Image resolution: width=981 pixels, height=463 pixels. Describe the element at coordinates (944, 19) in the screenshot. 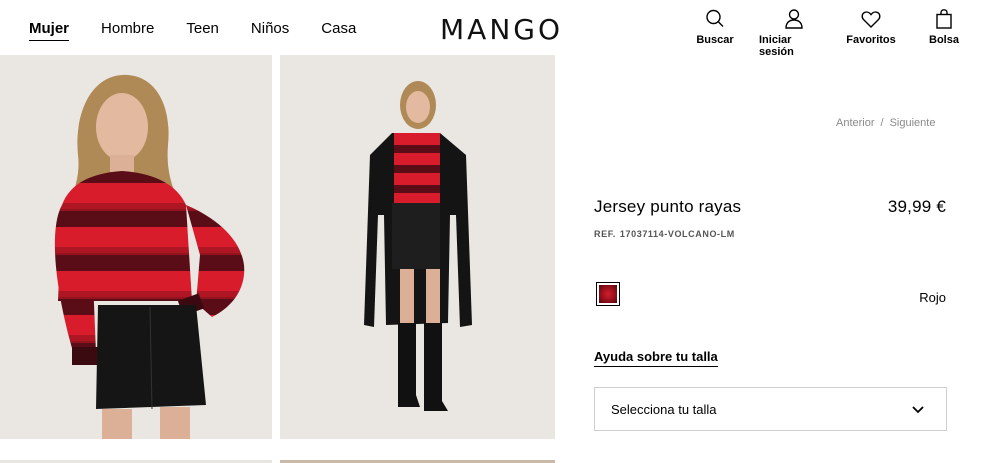

I see `bag-icon` at that location.